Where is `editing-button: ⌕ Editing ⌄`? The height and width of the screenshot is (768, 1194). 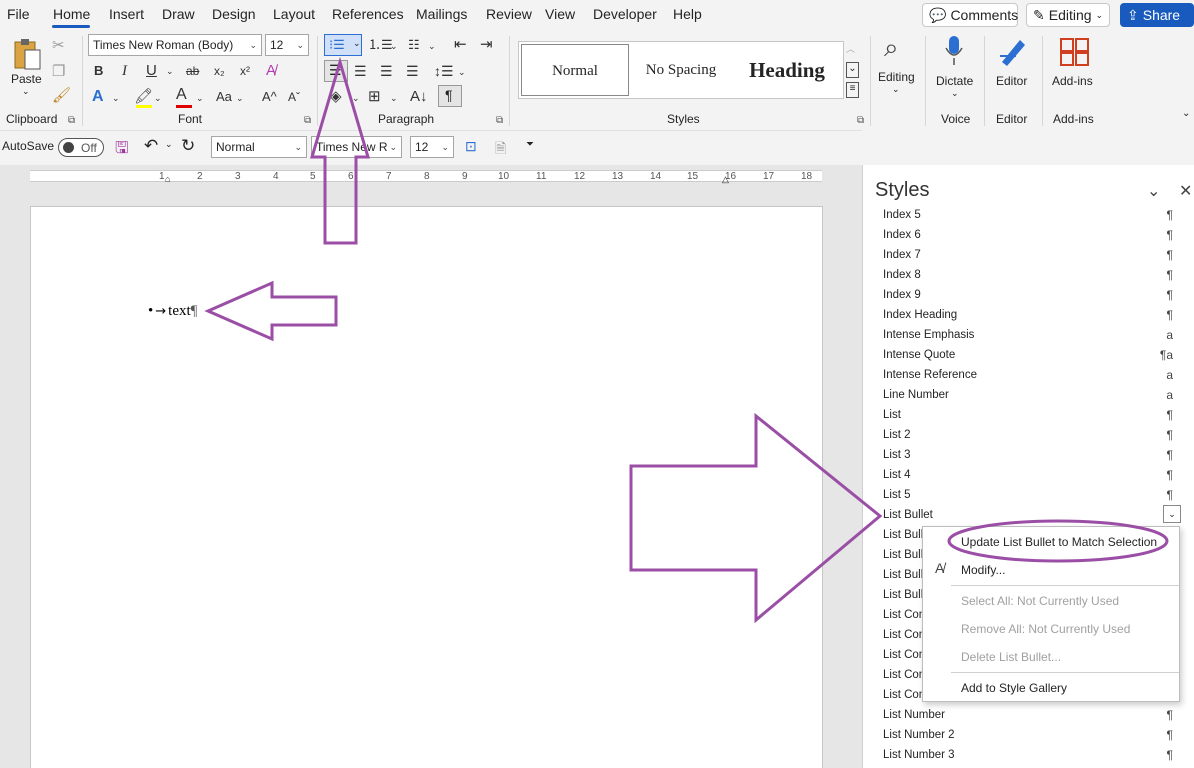 editing-button: ⌕ Editing ⌄ is located at coordinates (898, 67).